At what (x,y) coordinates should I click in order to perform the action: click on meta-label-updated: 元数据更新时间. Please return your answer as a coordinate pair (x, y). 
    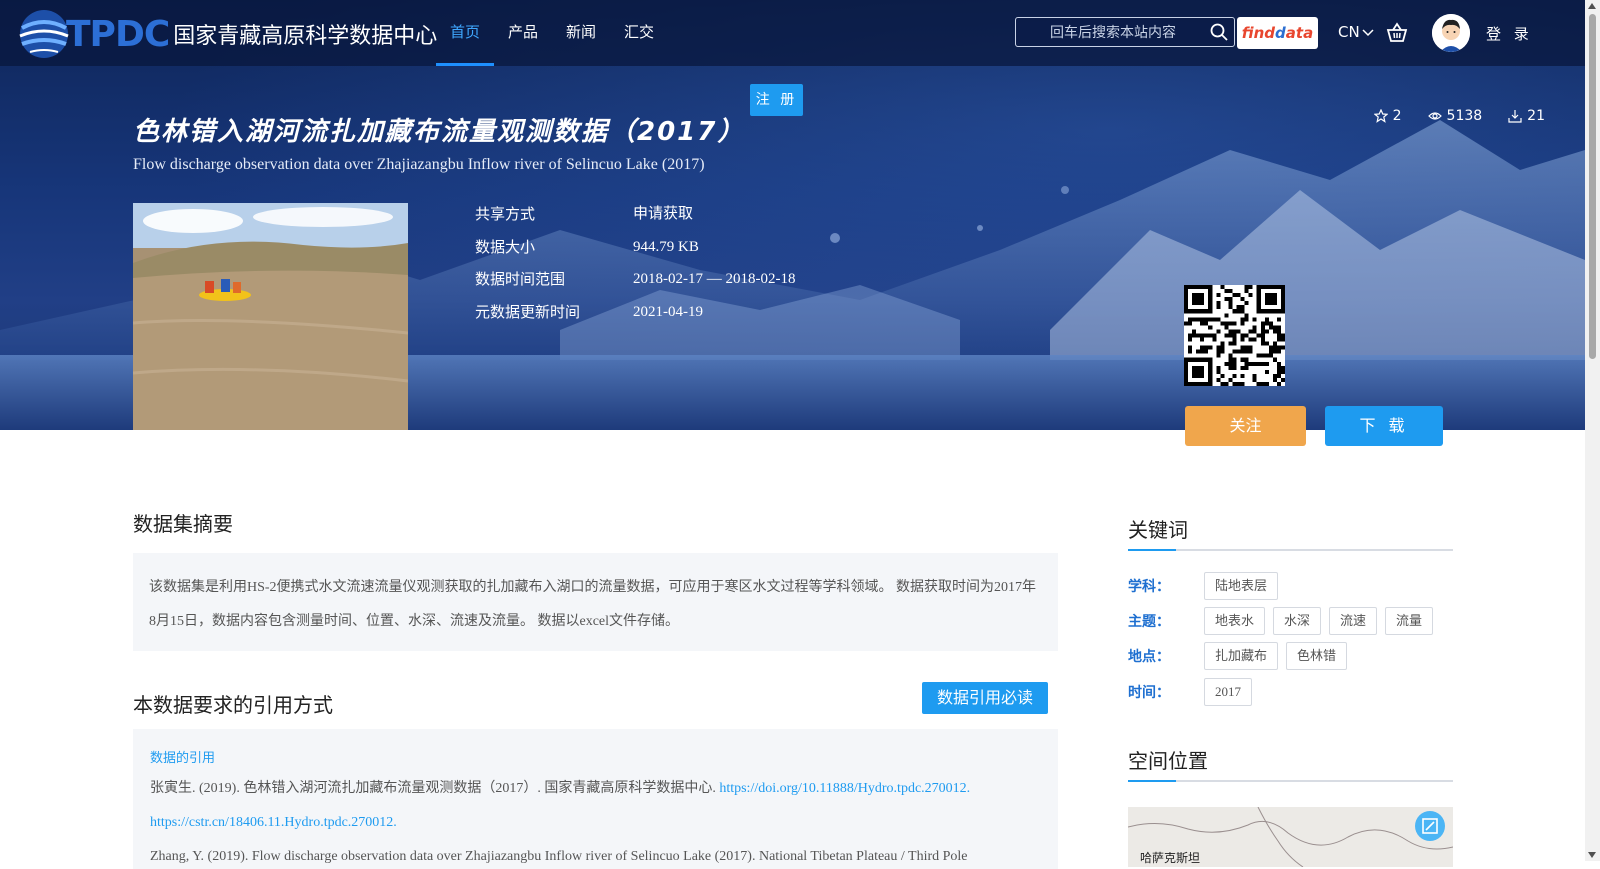
    Looking at the image, I should click on (528, 311).